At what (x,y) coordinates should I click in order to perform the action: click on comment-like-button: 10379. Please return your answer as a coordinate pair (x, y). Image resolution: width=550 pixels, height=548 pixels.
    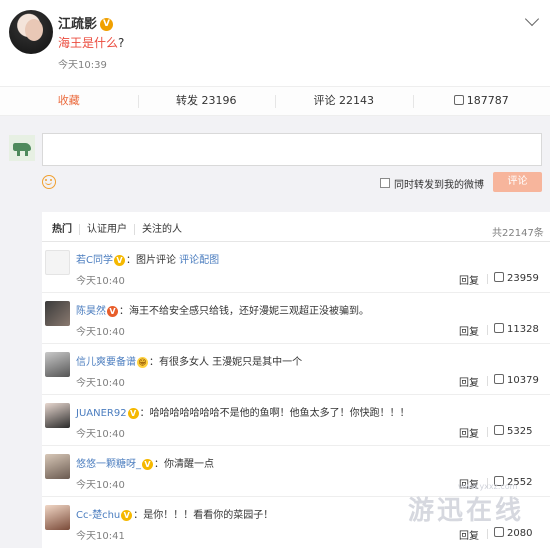
    Looking at the image, I should click on (516, 380).